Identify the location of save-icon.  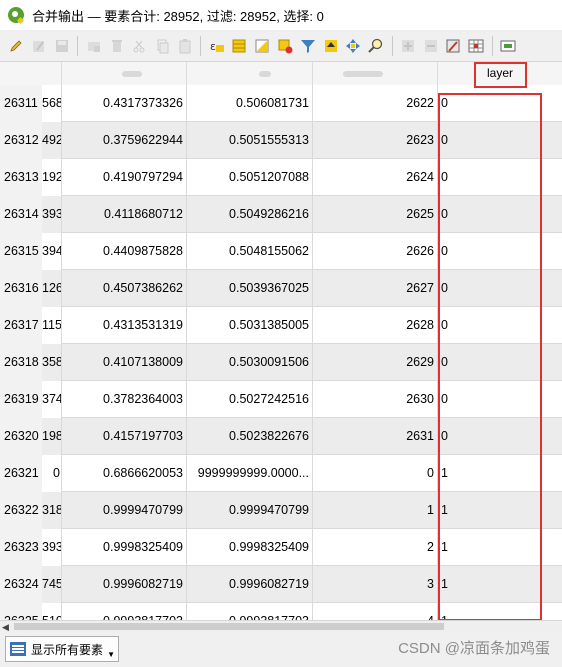
(62, 46).